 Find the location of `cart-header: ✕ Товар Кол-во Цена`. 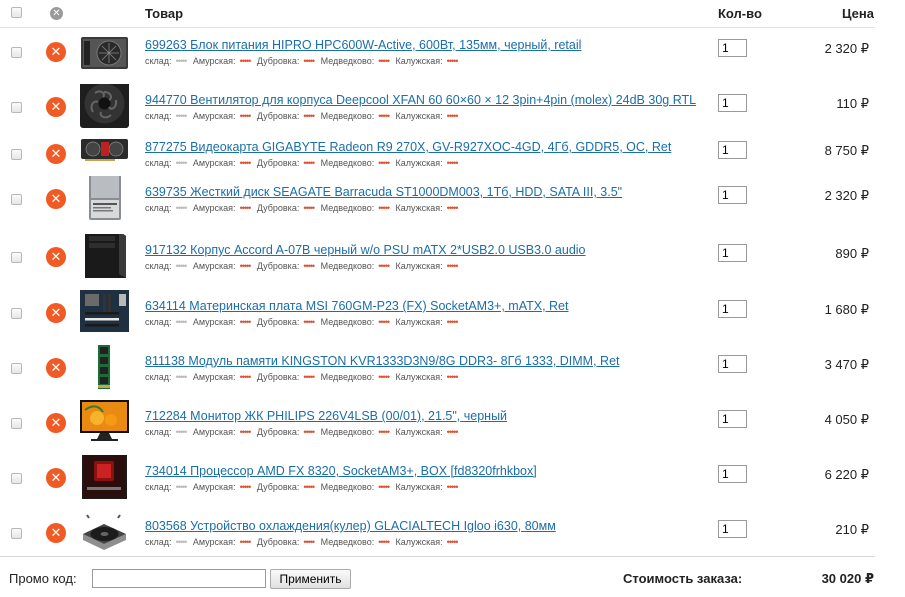

cart-header: ✕ Товар Кол-во Цена is located at coordinates (437, 14).